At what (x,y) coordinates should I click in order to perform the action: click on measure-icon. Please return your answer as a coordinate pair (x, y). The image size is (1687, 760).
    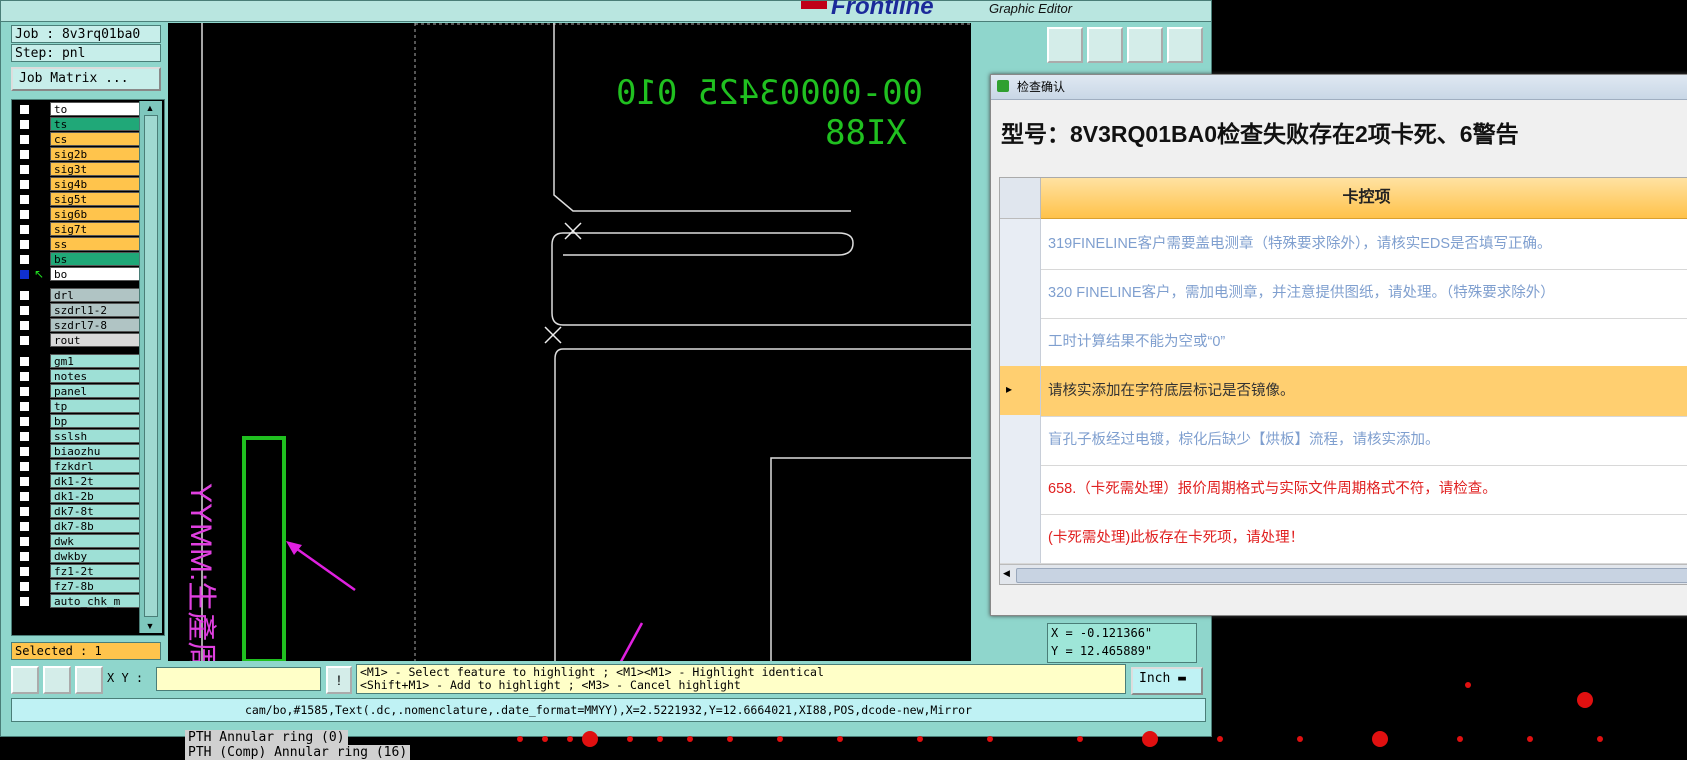
    Looking at the image, I should click on (57, 680).